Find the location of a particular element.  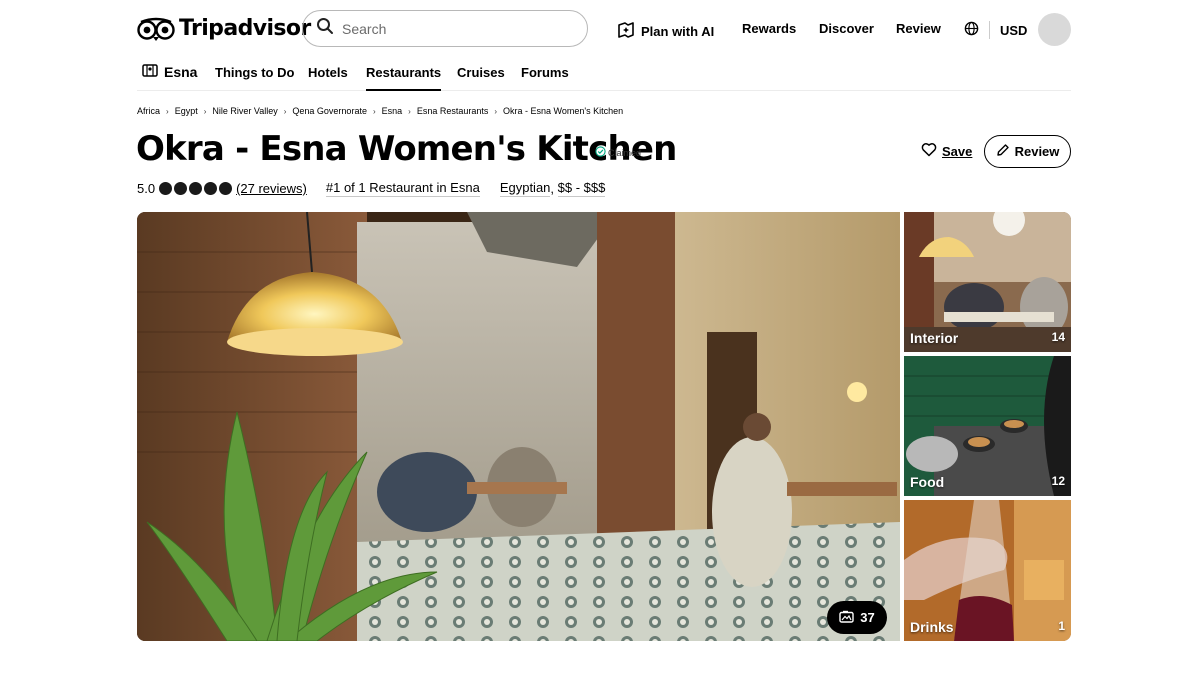

claimed-badge: Claimed is located at coordinates (618, 152).